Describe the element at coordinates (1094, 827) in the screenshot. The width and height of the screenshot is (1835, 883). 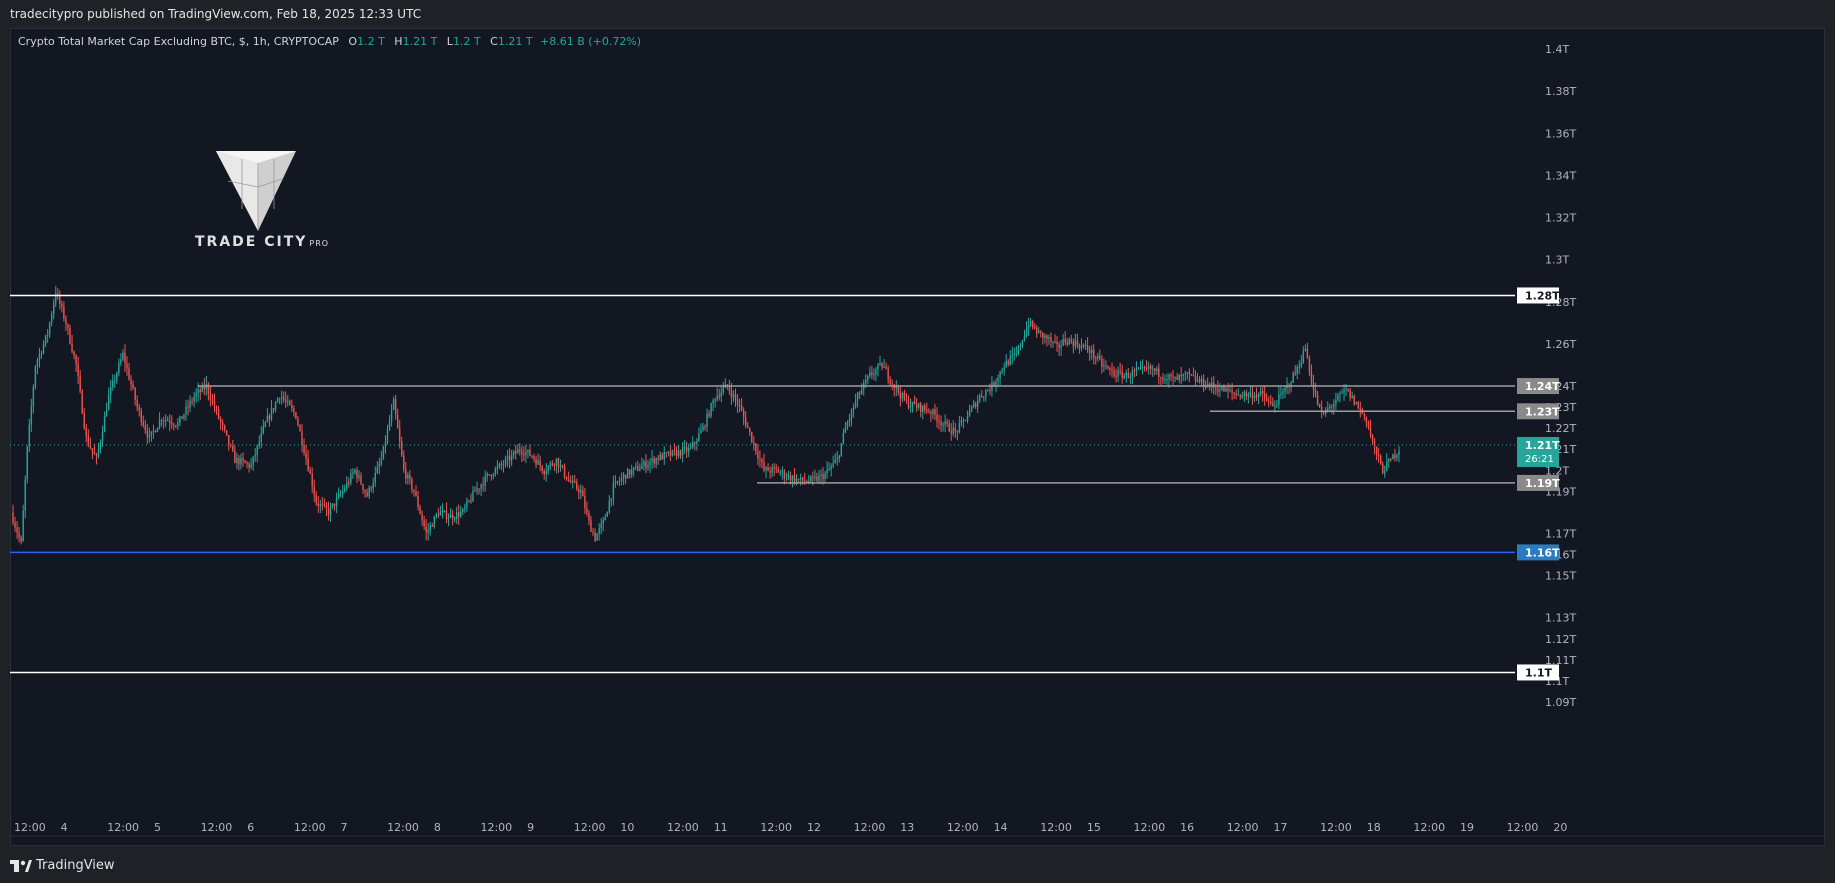
I see `x-tick-label: 15` at that location.